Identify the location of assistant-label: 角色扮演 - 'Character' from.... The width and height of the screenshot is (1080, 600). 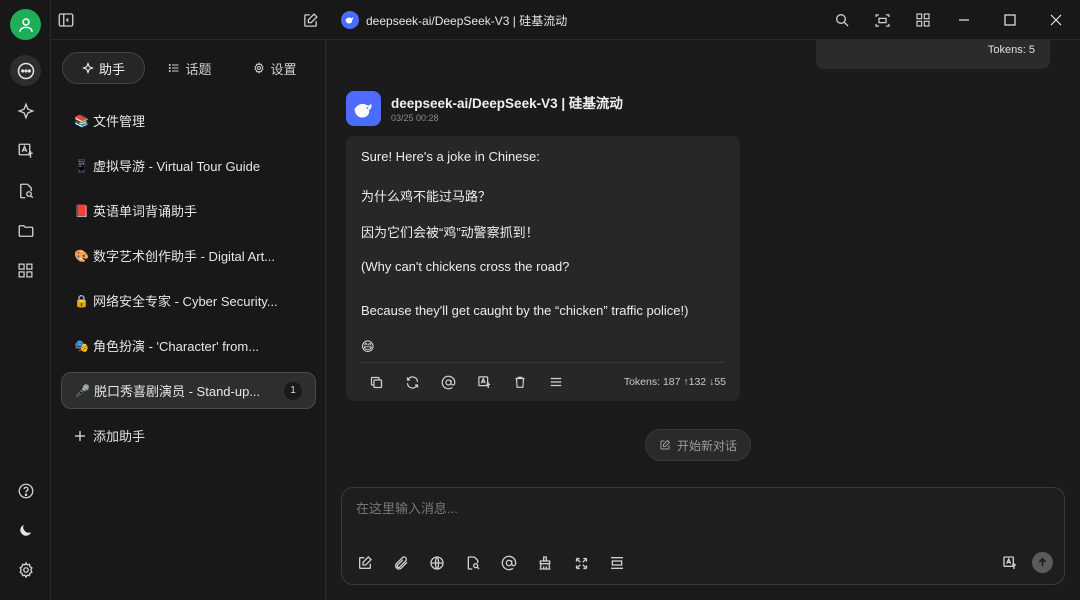
(176, 346).